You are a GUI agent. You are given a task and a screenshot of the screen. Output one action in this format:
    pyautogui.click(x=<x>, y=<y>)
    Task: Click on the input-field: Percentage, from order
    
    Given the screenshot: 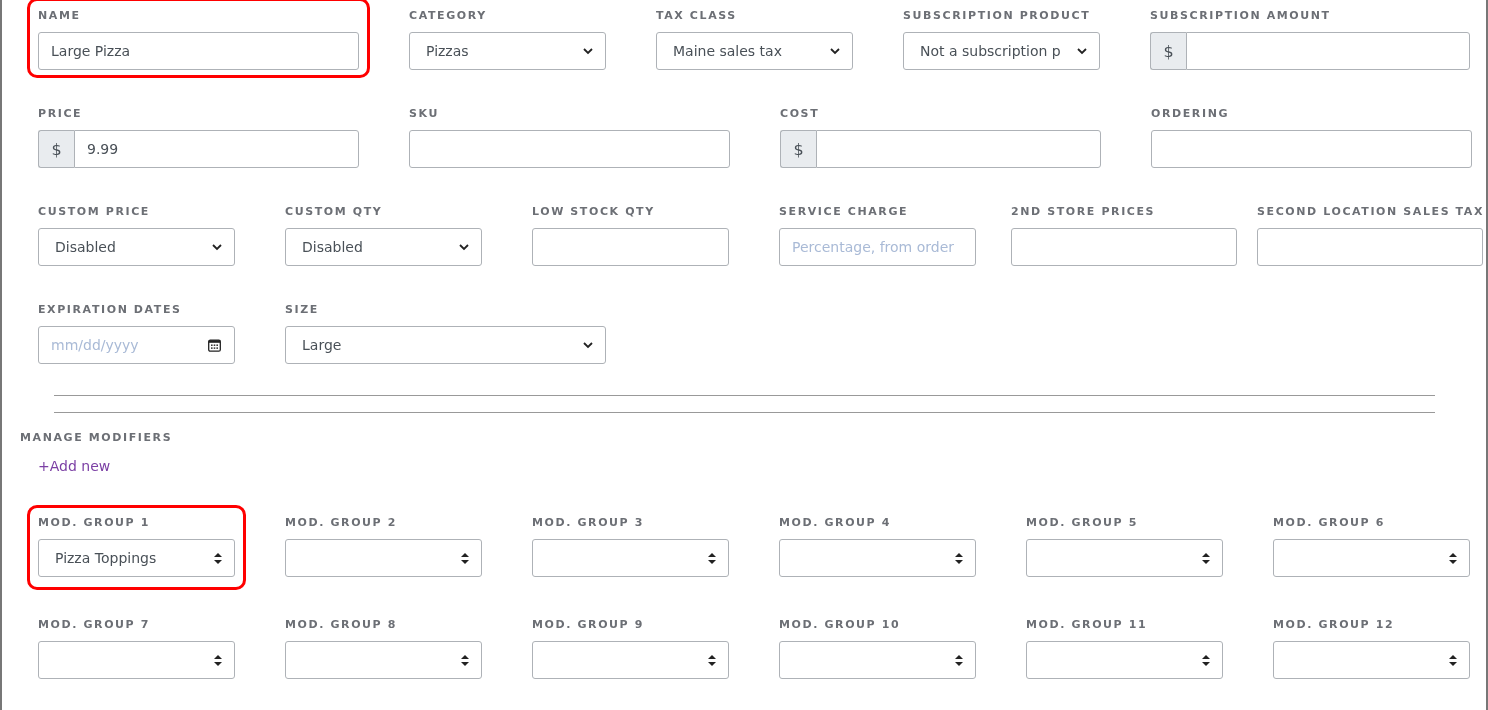 What is the action you would take?
    pyautogui.click(x=877, y=247)
    